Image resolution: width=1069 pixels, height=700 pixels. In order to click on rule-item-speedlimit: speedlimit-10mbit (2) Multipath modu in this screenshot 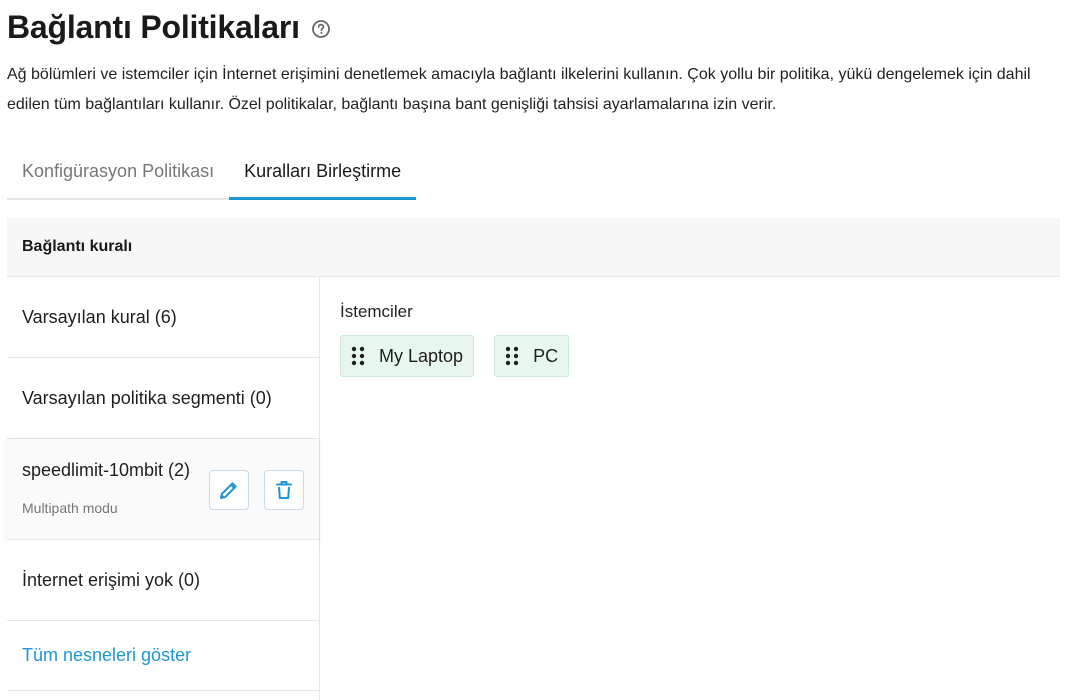, I will do `click(163, 489)`.